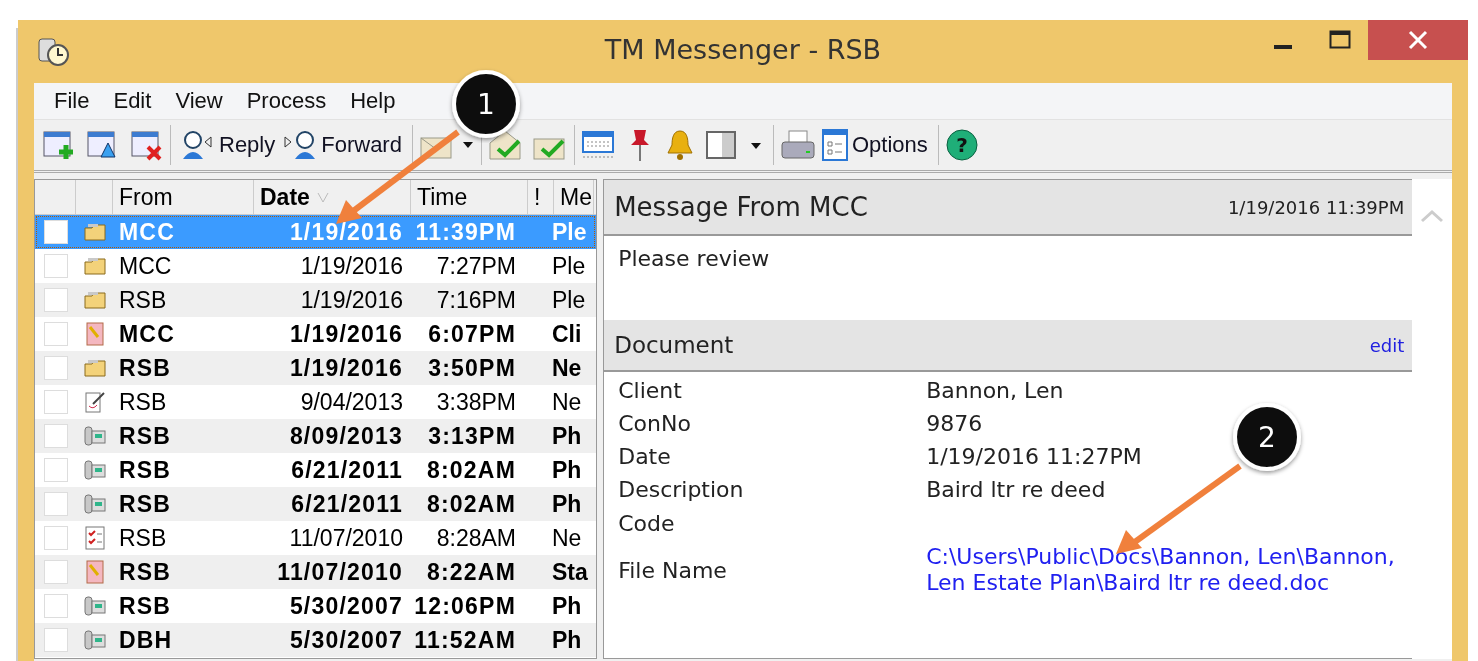 This screenshot has height=661, width=1478. What do you see at coordinates (476, 265) in the screenshot?
I see `time-text: 7:27PM` at bounding box center [476, 265].